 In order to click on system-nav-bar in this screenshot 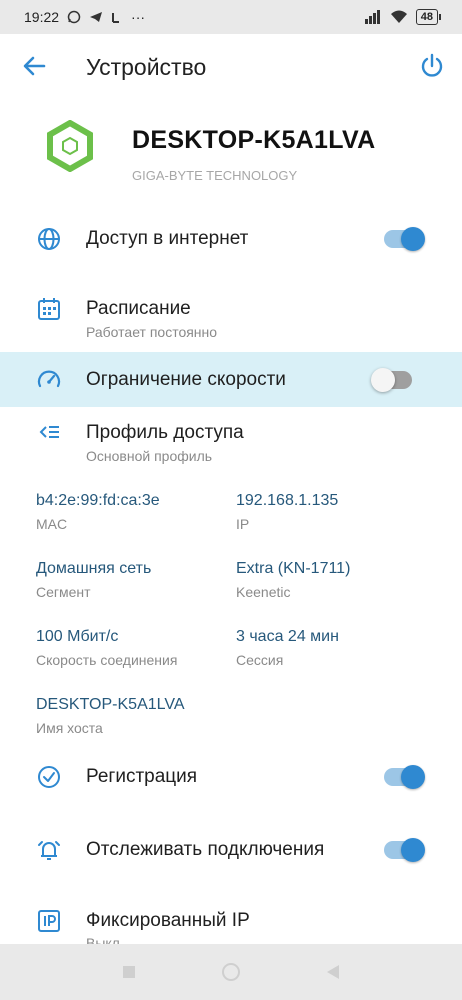, I will do `click(231, 972)`.